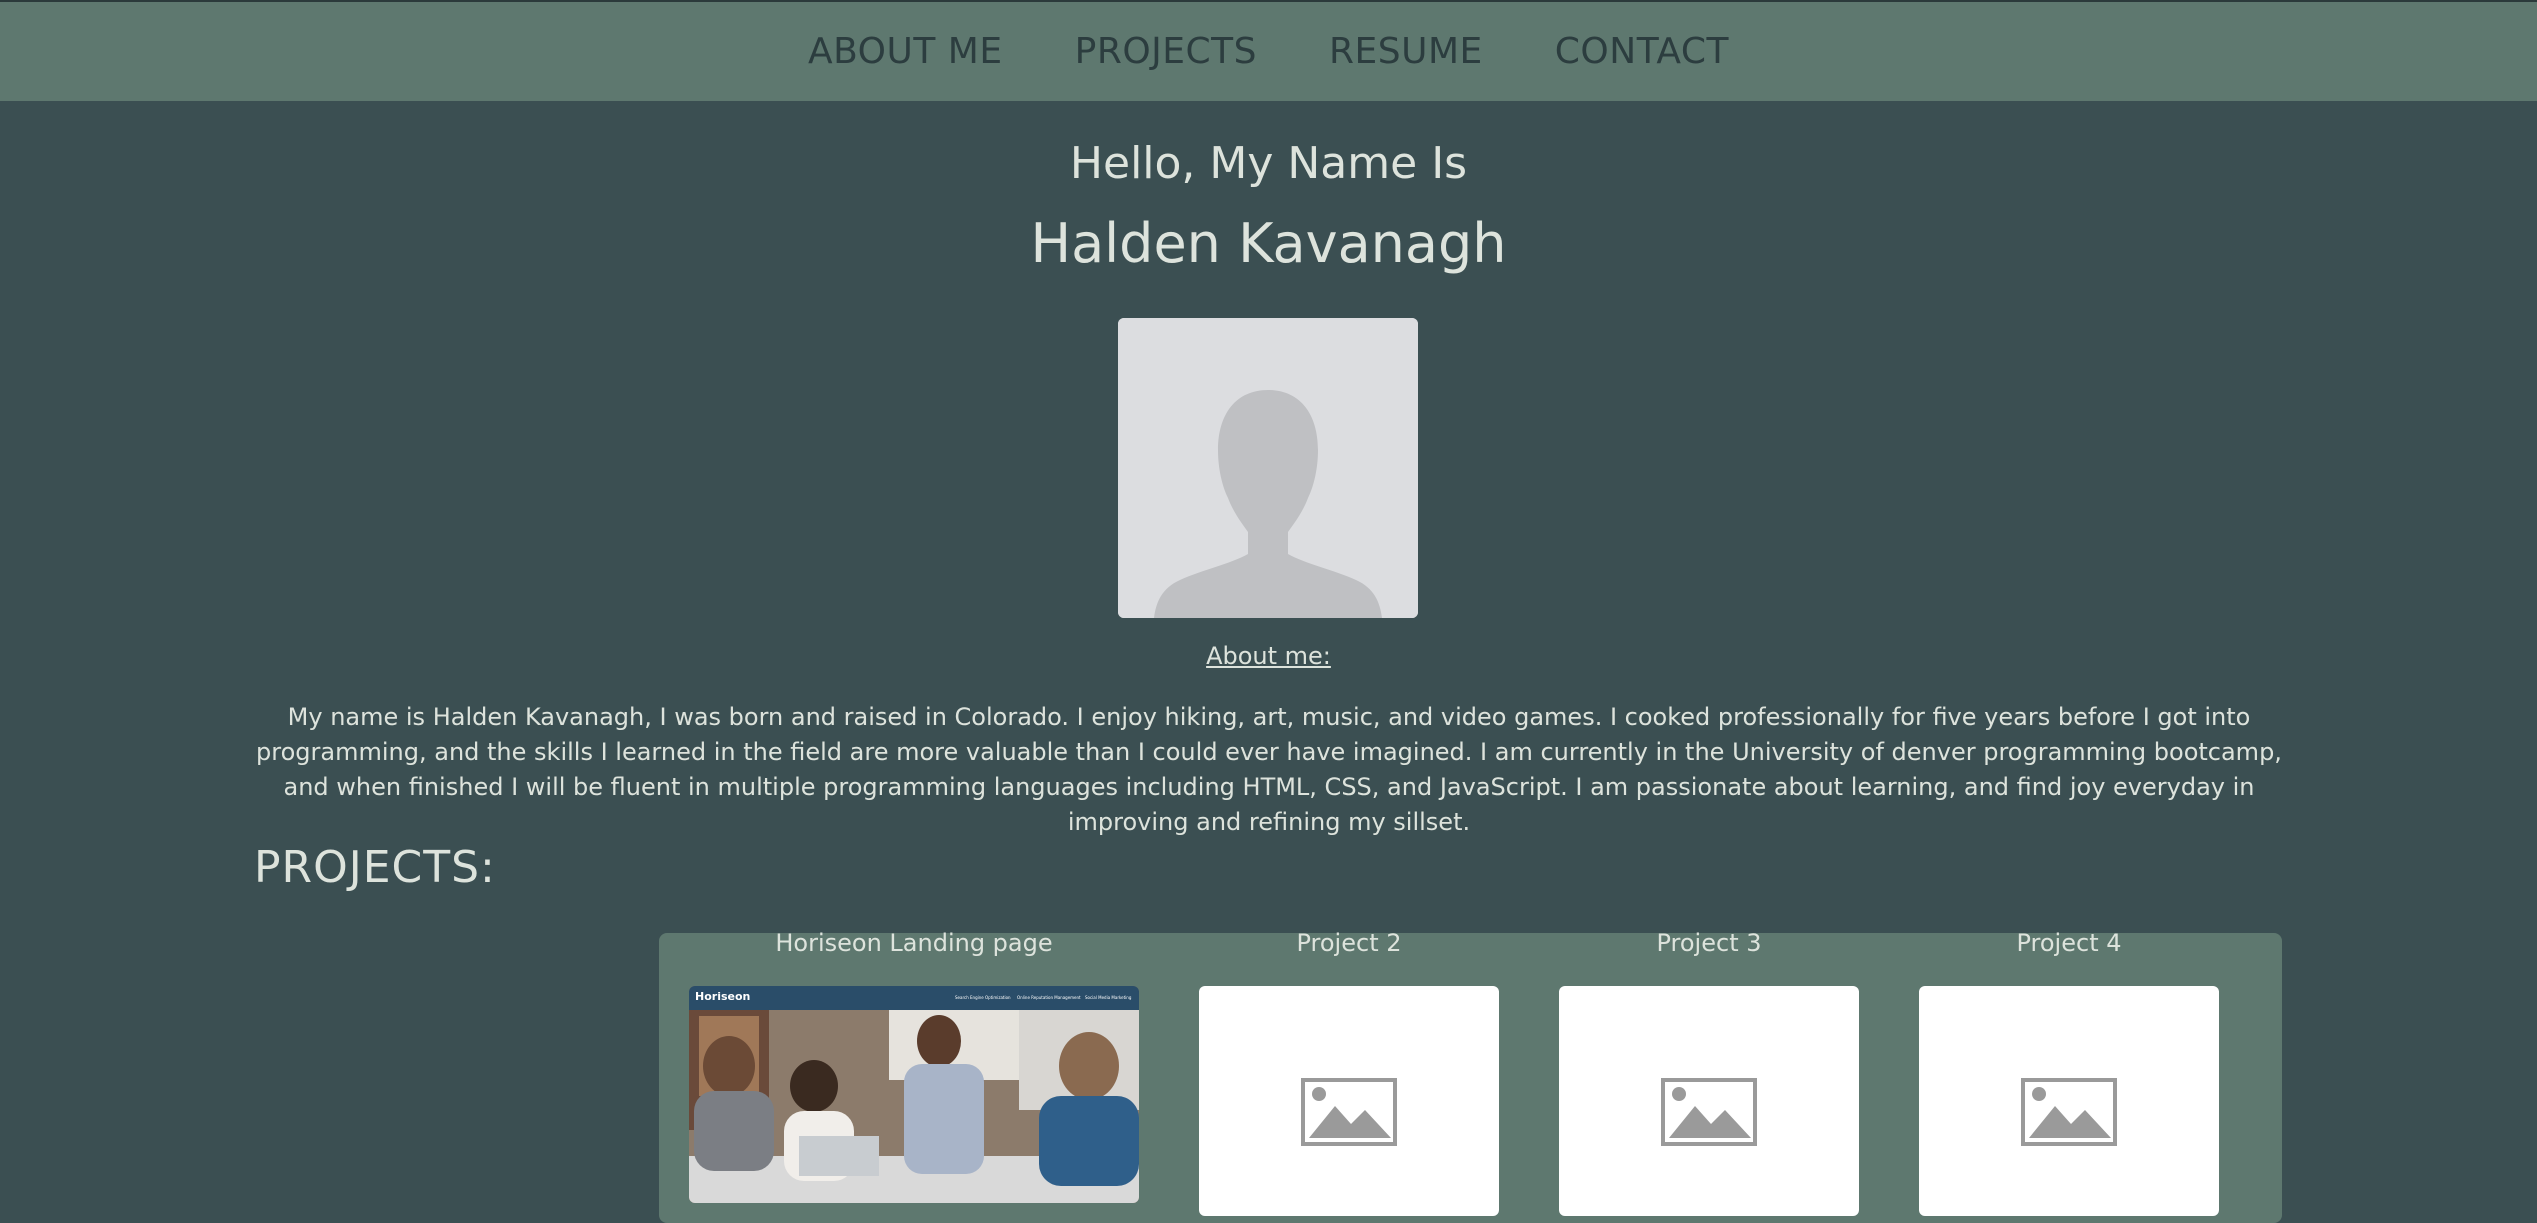 Image resolution: width=2537 pixels, height=1223 pixels. Describe the element at coordinates (1349, 943) in the screenshot. I see `project-title-2: Project 2` at that location.